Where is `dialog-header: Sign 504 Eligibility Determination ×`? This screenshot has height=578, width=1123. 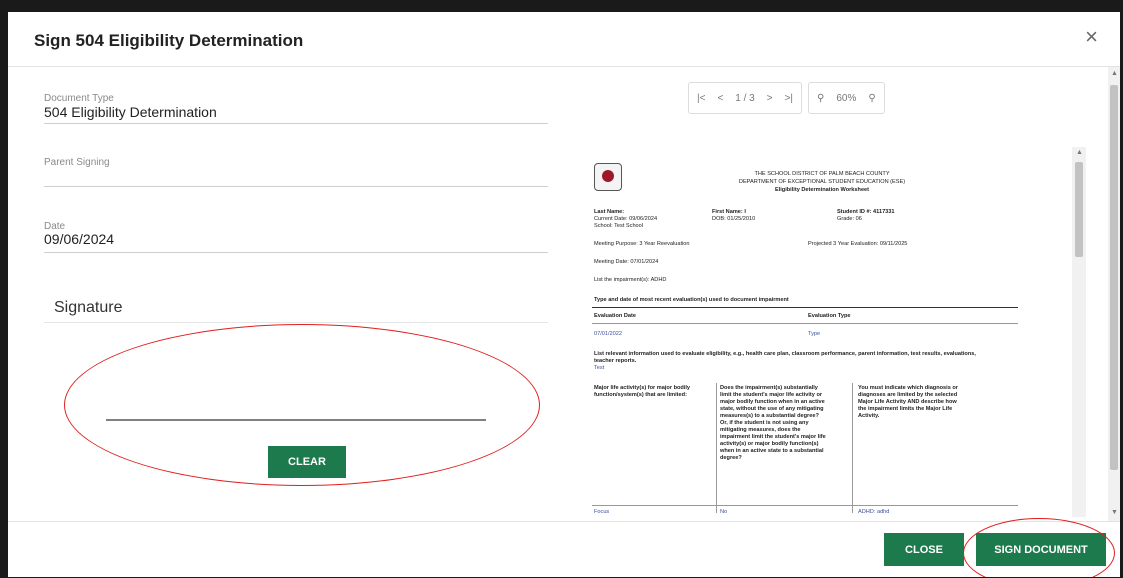 dialog-header: Sign 504 Eligibility Determination × is located at coordinates (564, 39).